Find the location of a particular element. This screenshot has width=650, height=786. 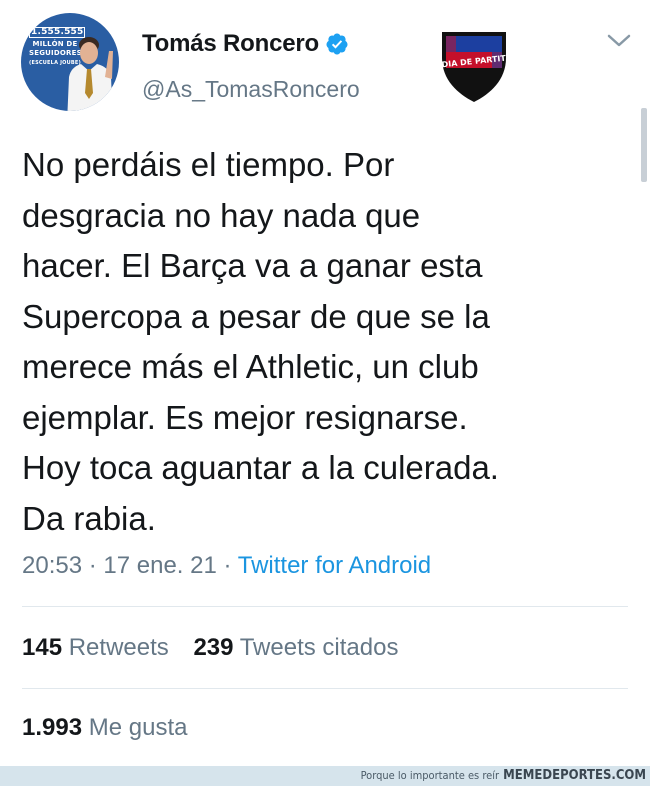

quotes-label: Tweets citados is located at coordinates (319, 647).